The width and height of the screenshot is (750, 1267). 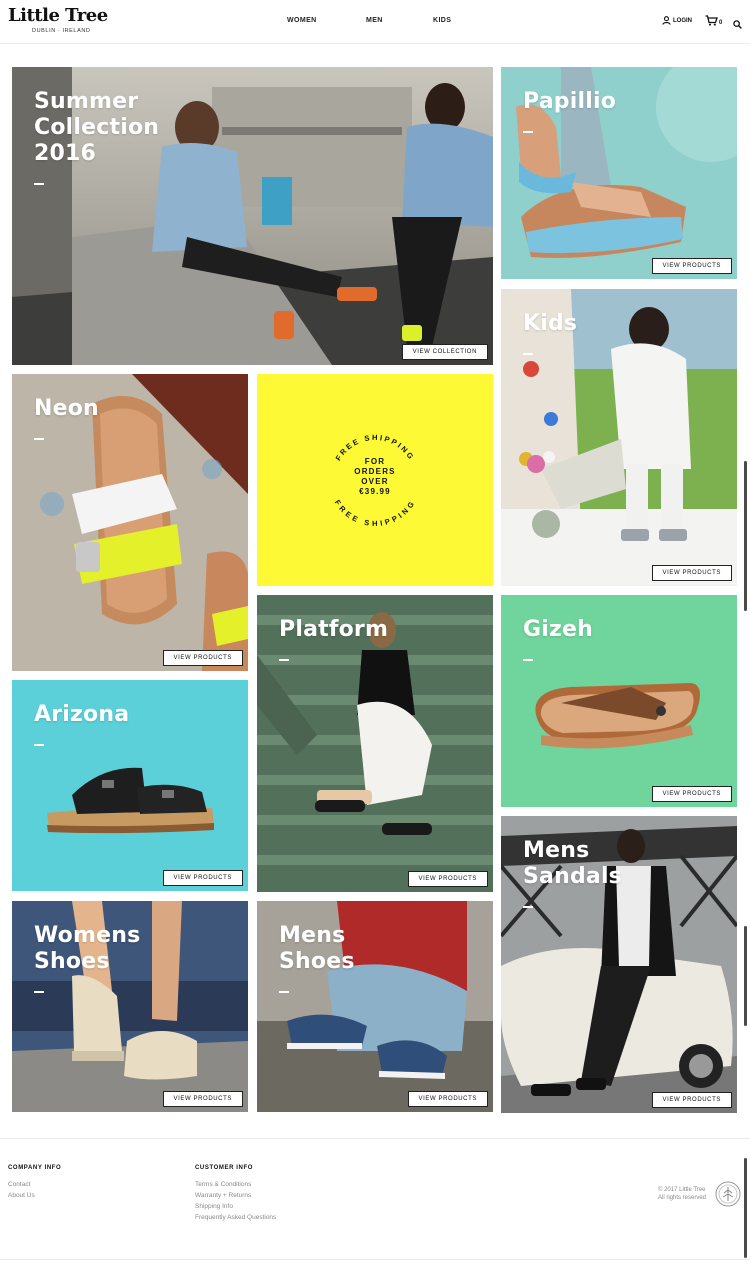 I want to click on scrollbar-thumb-lower, so click(x=745, y=1208).